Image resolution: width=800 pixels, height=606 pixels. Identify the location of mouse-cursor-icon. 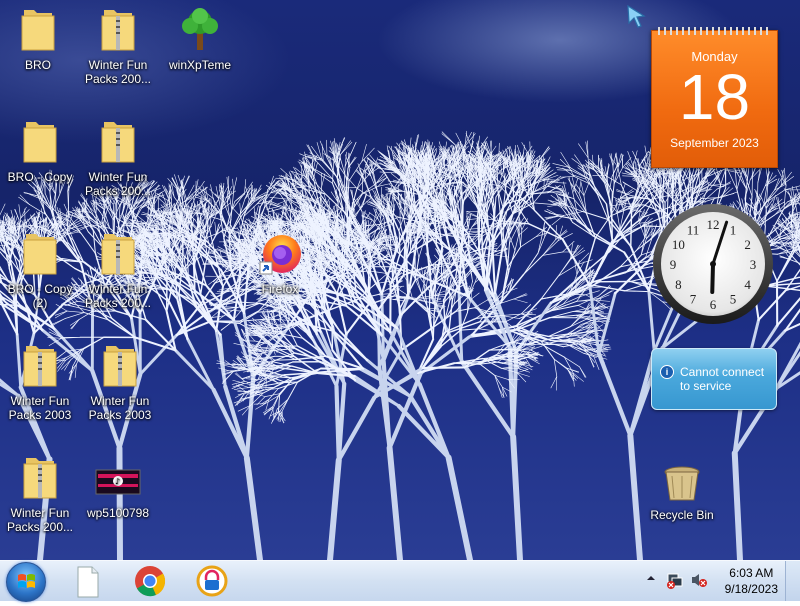
(637, 17).